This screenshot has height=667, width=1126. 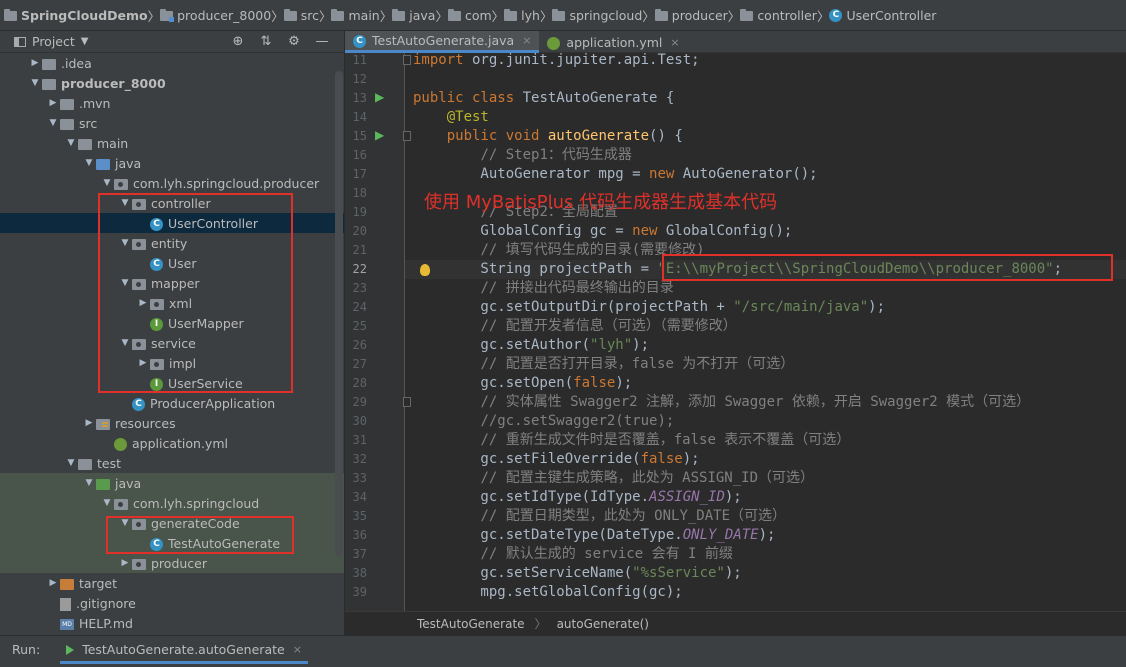 What do you see at coordinates (172, 423) in the screenshot?
I see `tree-node: ▶ resources` at bounding box center [172, 423].